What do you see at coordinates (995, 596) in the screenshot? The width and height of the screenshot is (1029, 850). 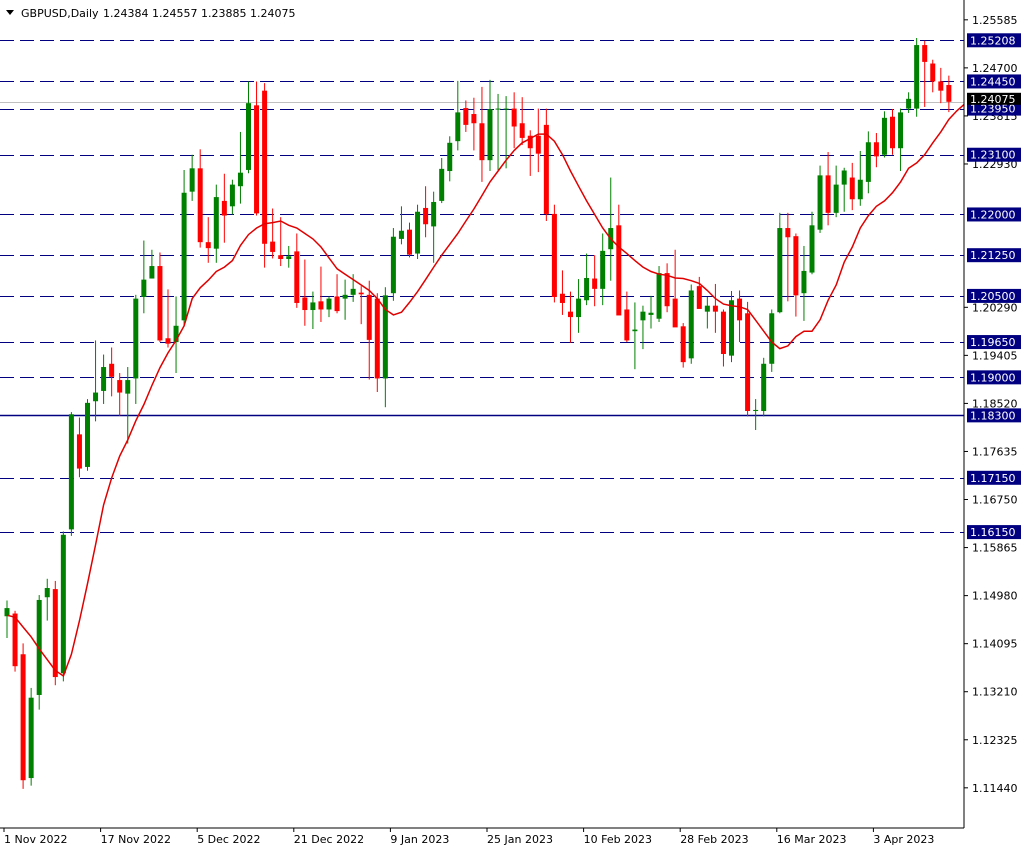 I see `price-tick-label: 1.14980` at bounding box center [995, 596].